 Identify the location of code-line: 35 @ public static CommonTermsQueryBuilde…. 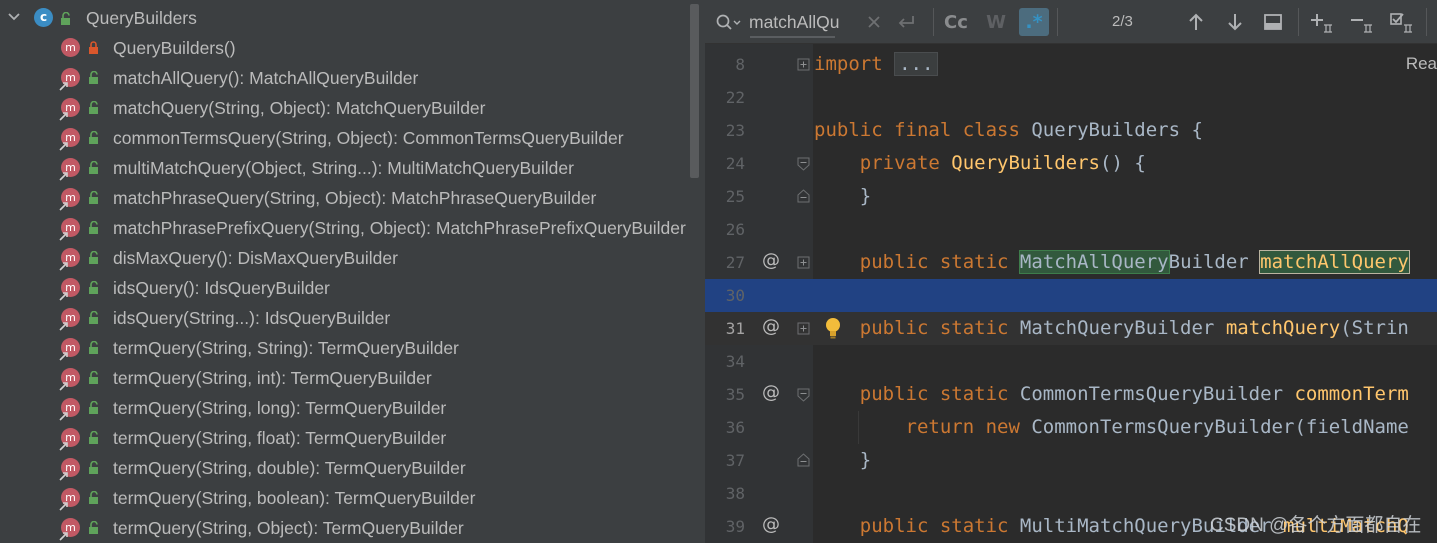
(1071, 394).